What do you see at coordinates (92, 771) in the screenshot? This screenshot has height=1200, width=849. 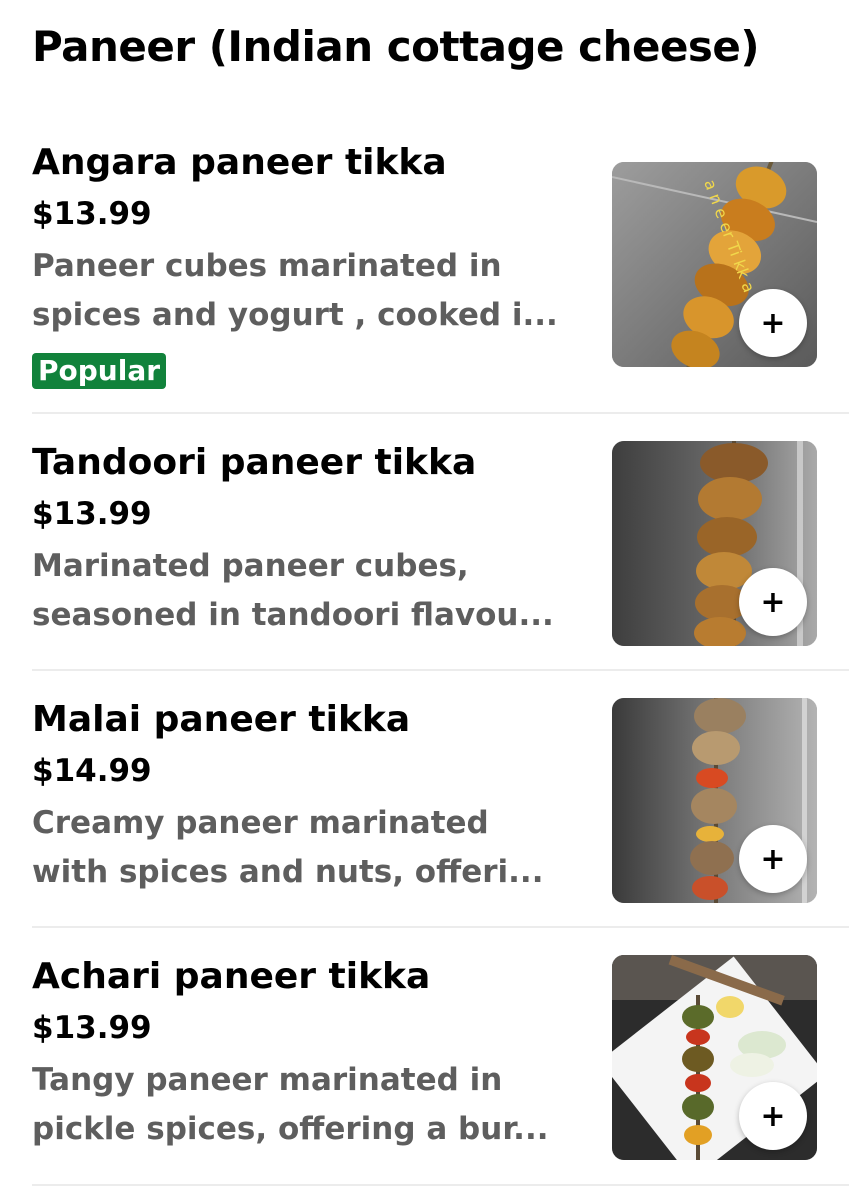 I see `item-price: $14.99` at bounding box center [92, 771].